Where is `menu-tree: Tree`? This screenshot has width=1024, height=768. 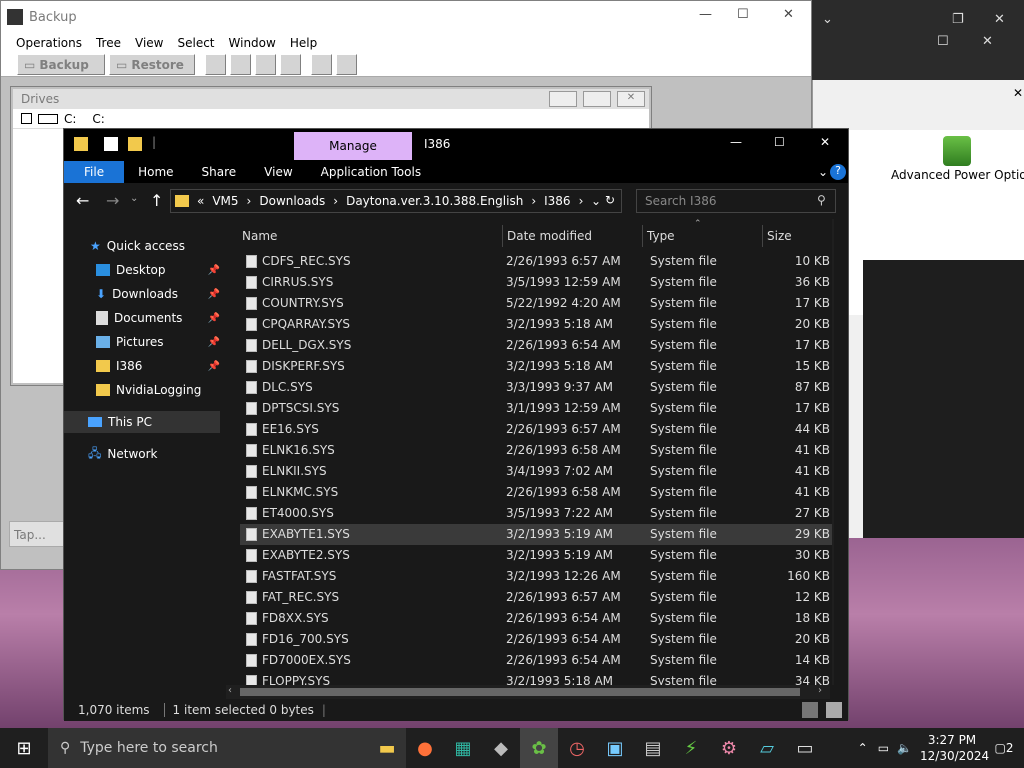
menu-tree: Tree is located at coordinates (108, 43).